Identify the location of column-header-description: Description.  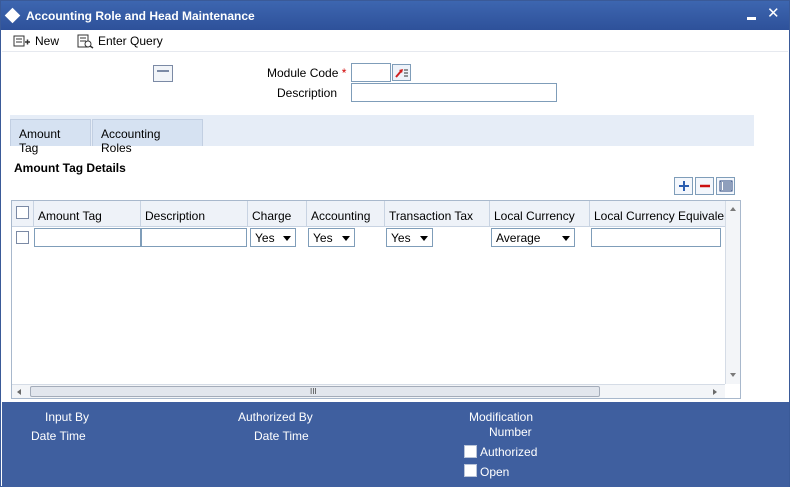
(194, 214).